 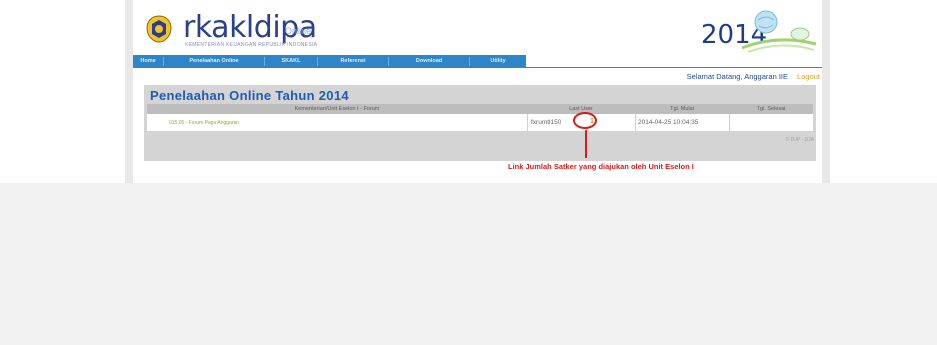 What do you see at coordinates (808, 76) in the screenshot?
I see `logout-link: Logout` at bounding box center [808, 76].